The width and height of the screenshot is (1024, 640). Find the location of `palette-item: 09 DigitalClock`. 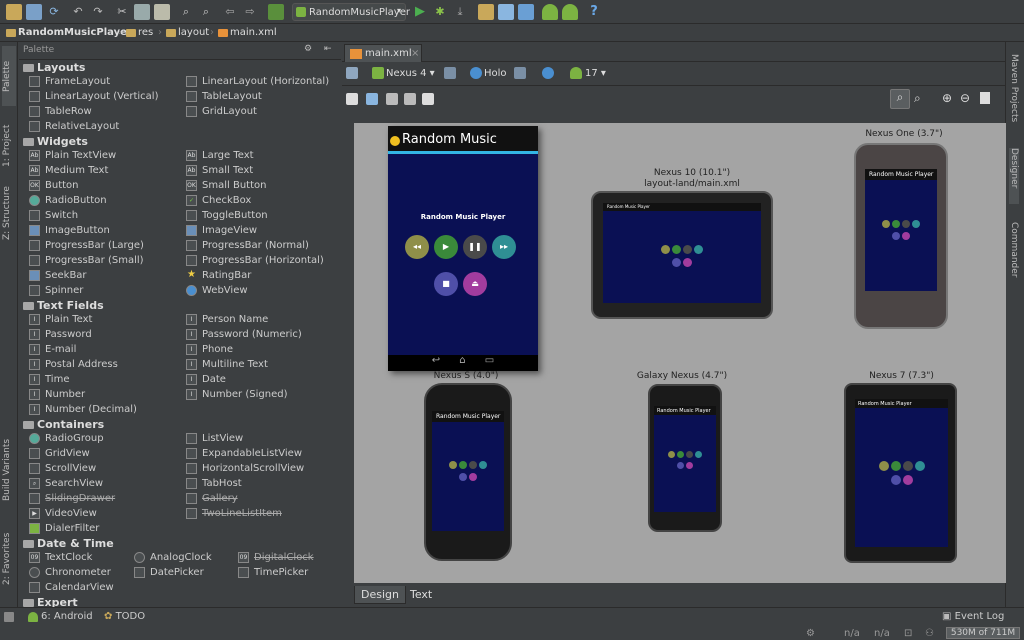

palette-item: 09 DigitalClock is located at coordinates (276, 557).